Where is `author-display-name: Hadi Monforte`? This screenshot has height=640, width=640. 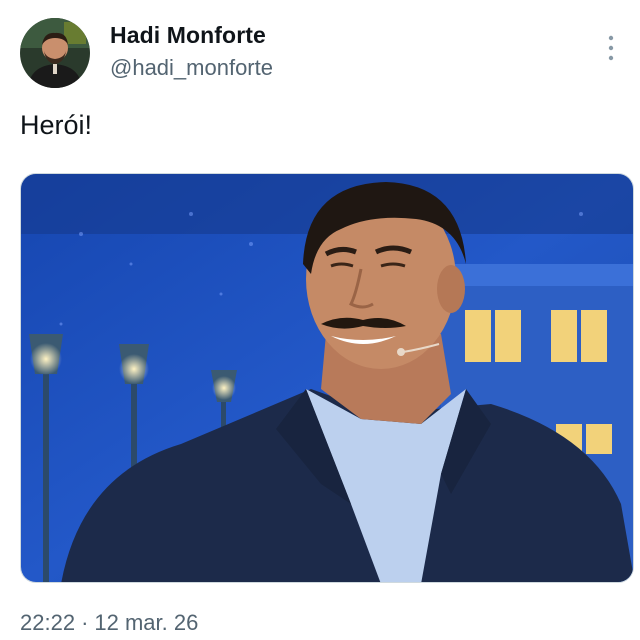 author-display-name: Hadi Monforte is located at coordinates (188, 35).